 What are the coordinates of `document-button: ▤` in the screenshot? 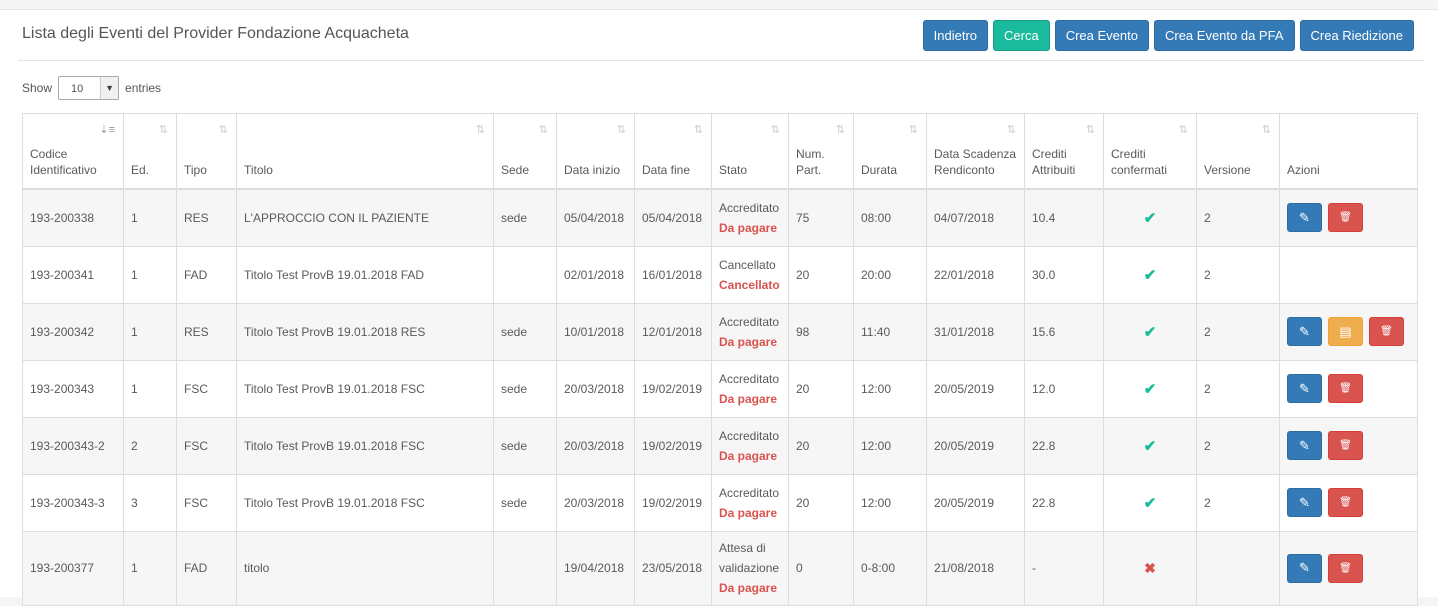 It's located at (1345, 331).